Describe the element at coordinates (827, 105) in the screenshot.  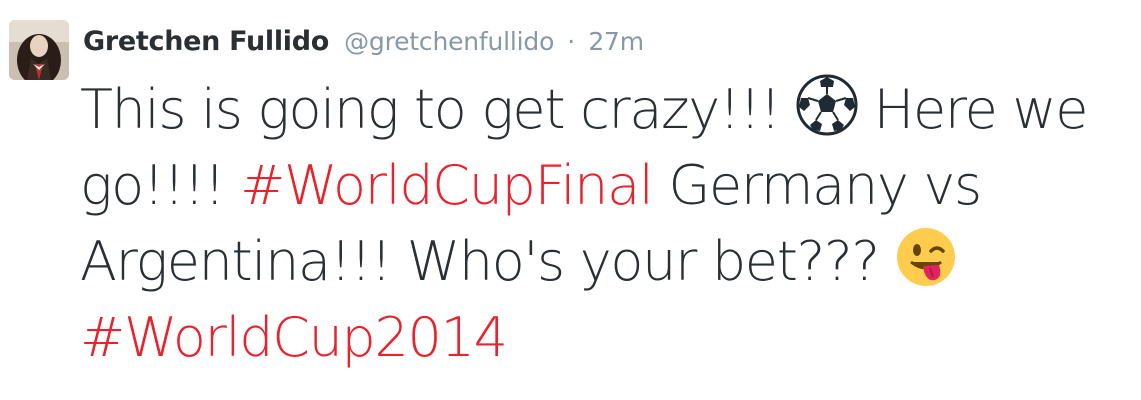
I see `soccer-ball-icon` at that location.